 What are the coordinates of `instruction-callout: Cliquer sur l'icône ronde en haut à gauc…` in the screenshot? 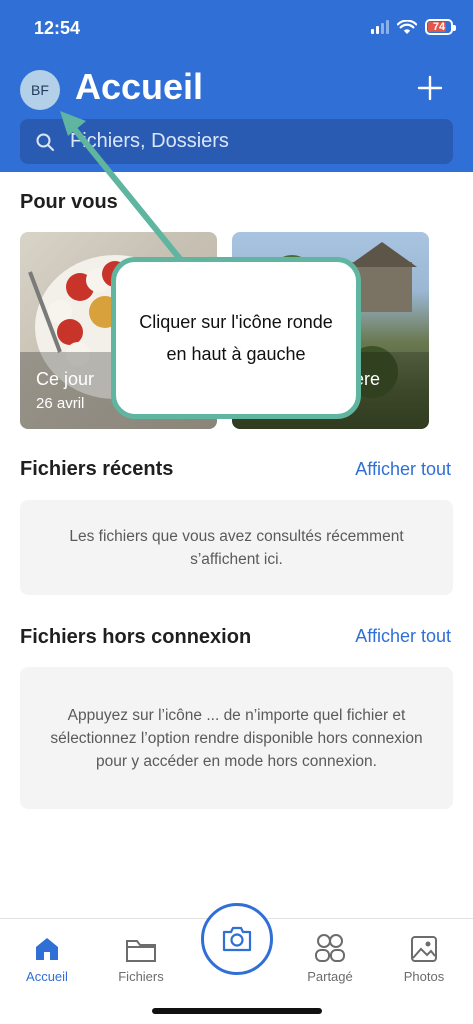 It's located at (236, 338).